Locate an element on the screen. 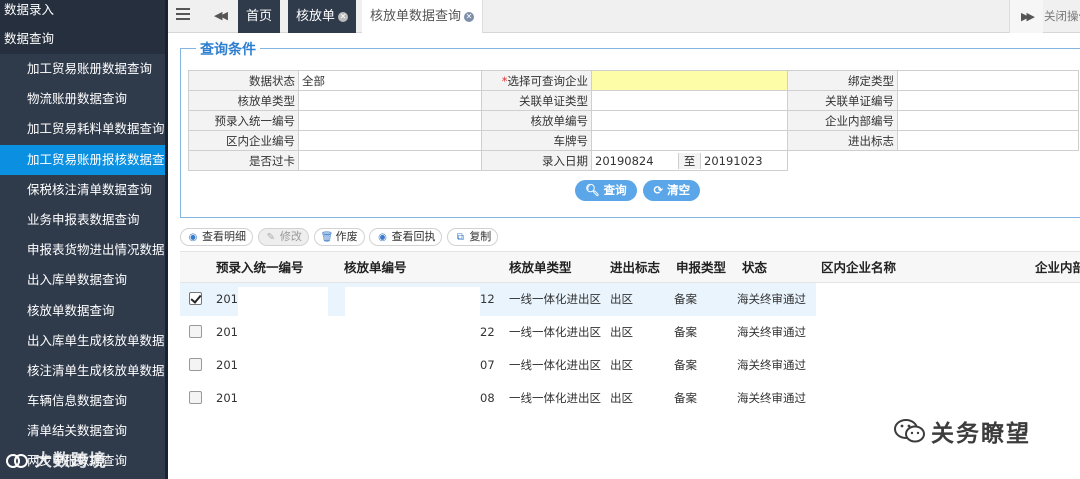  view-detail-button: ◉ 查看明细 is located at coordinates (216, 237).